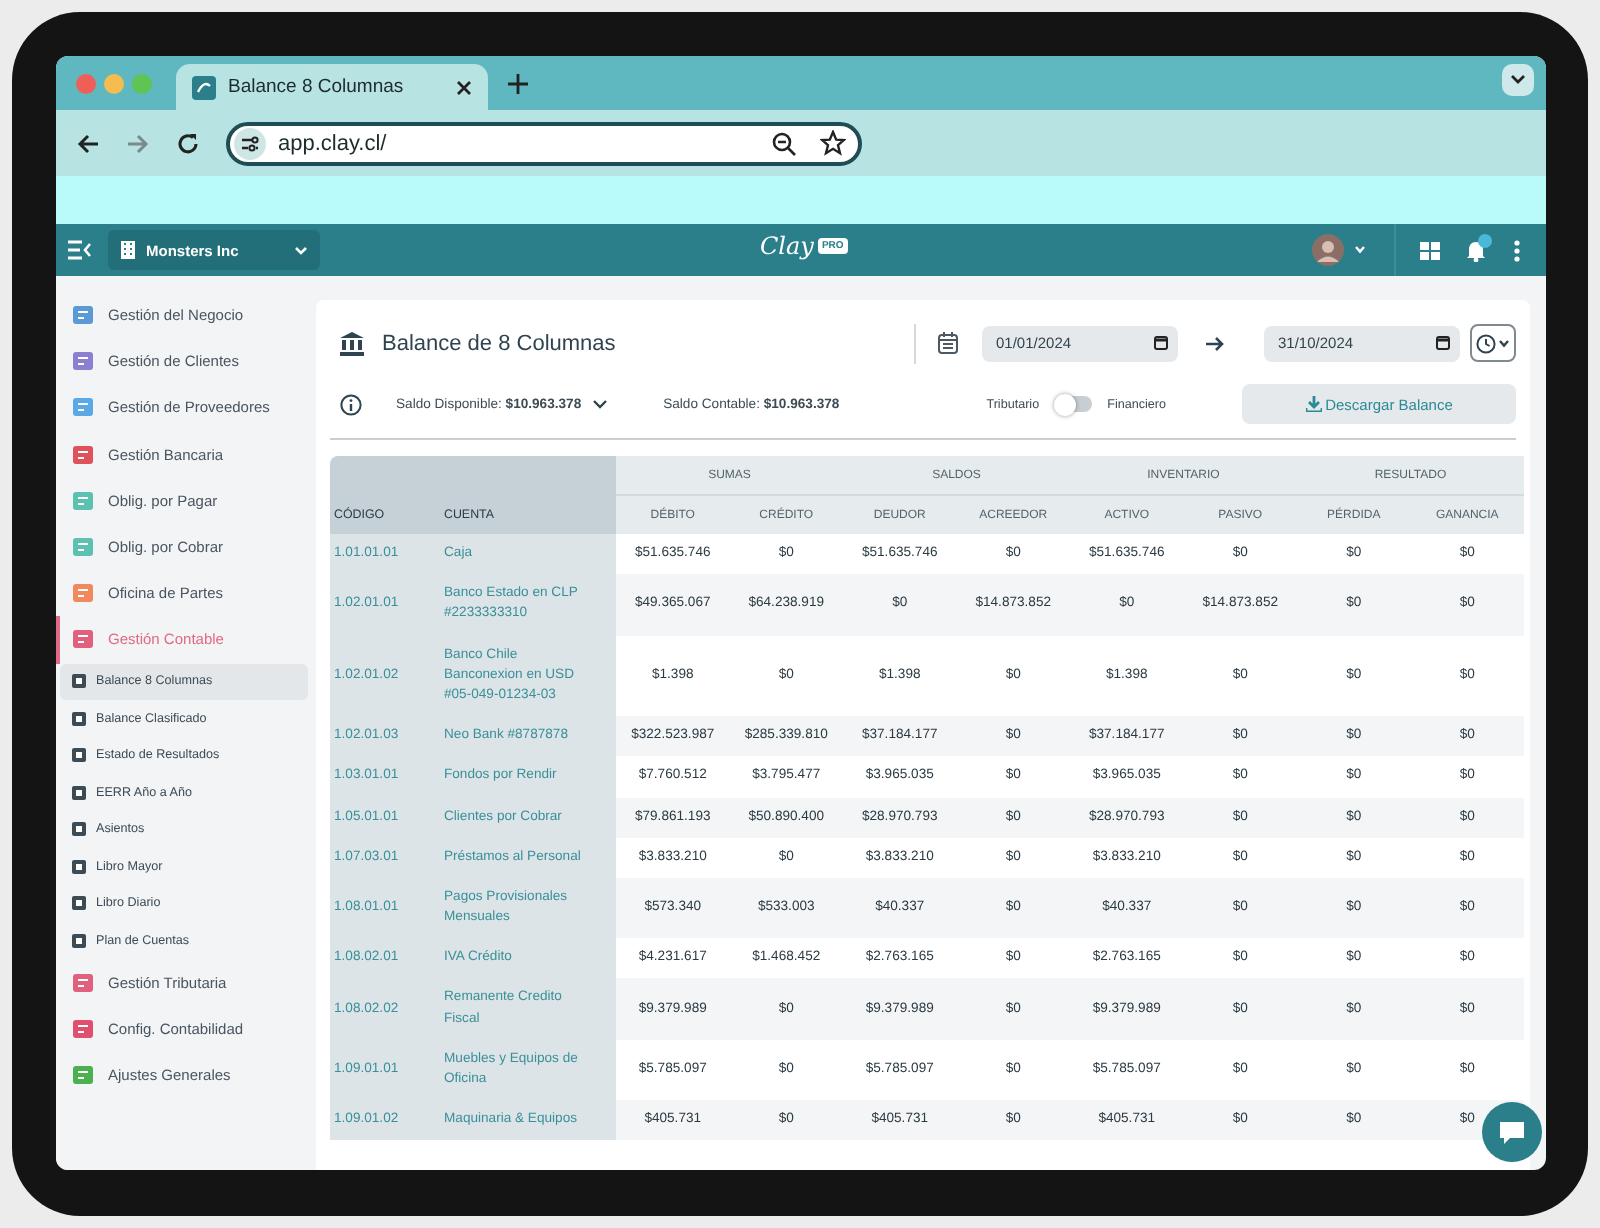 The height and width of the screenshot is (1228, 1600). Describe the element at coordinates (1512, 1132) in the screenshot. I see `chat-icon` at that location.